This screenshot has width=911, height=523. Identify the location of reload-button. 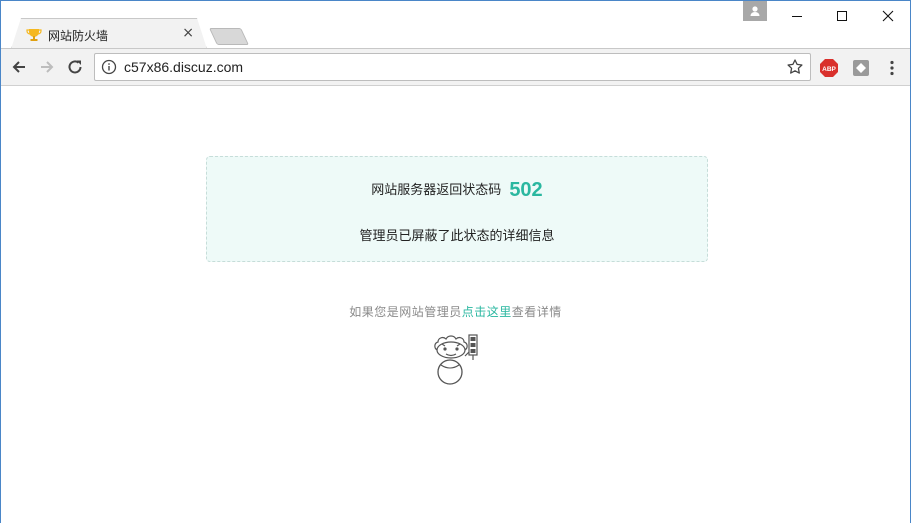
(75, 67).